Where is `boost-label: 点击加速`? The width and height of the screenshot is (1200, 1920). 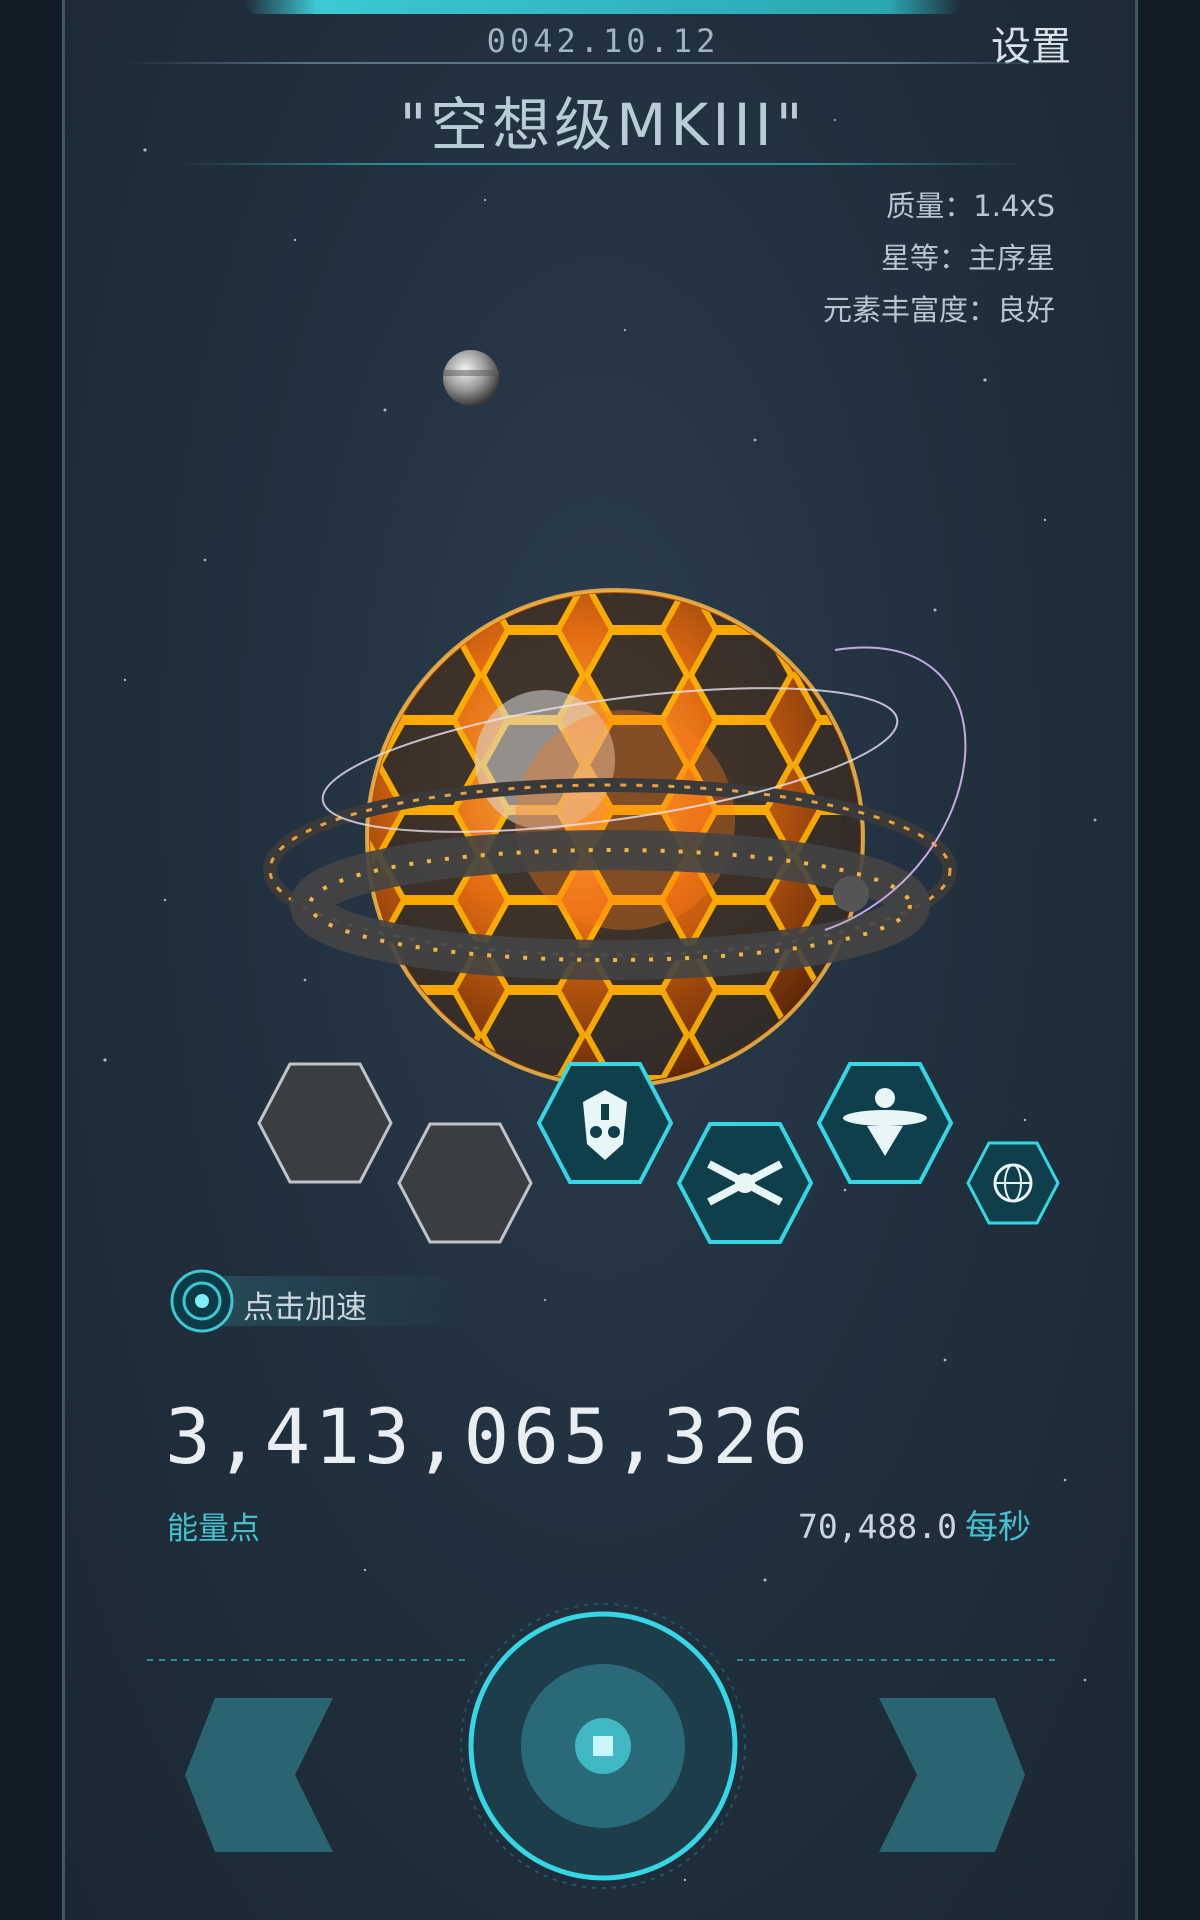
boost-label: 点击加速 is located at coordinates (305, 1308).